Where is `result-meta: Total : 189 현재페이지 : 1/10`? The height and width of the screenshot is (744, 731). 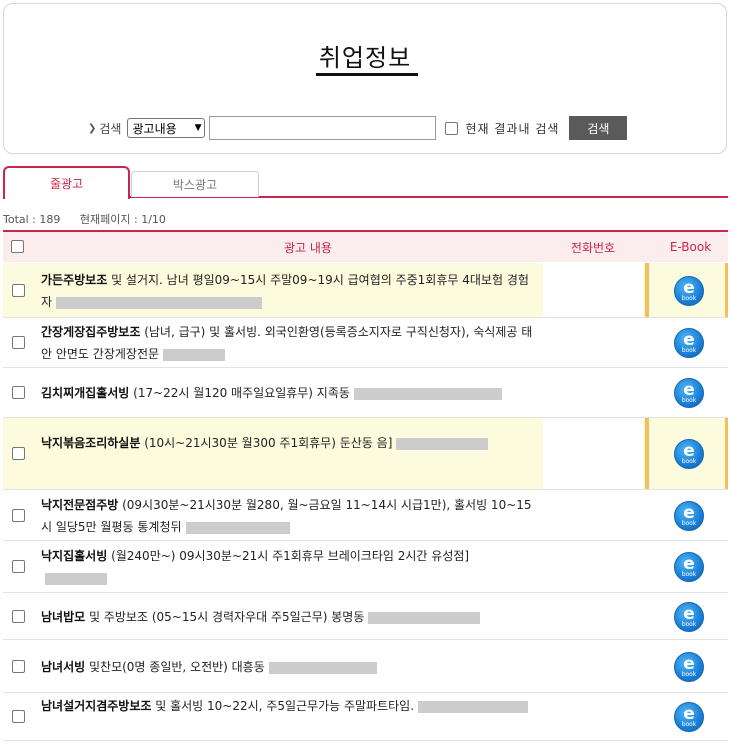 result-meta: Total : 189 현재페이지 : 1/10 is located at coordinates (92, 219).